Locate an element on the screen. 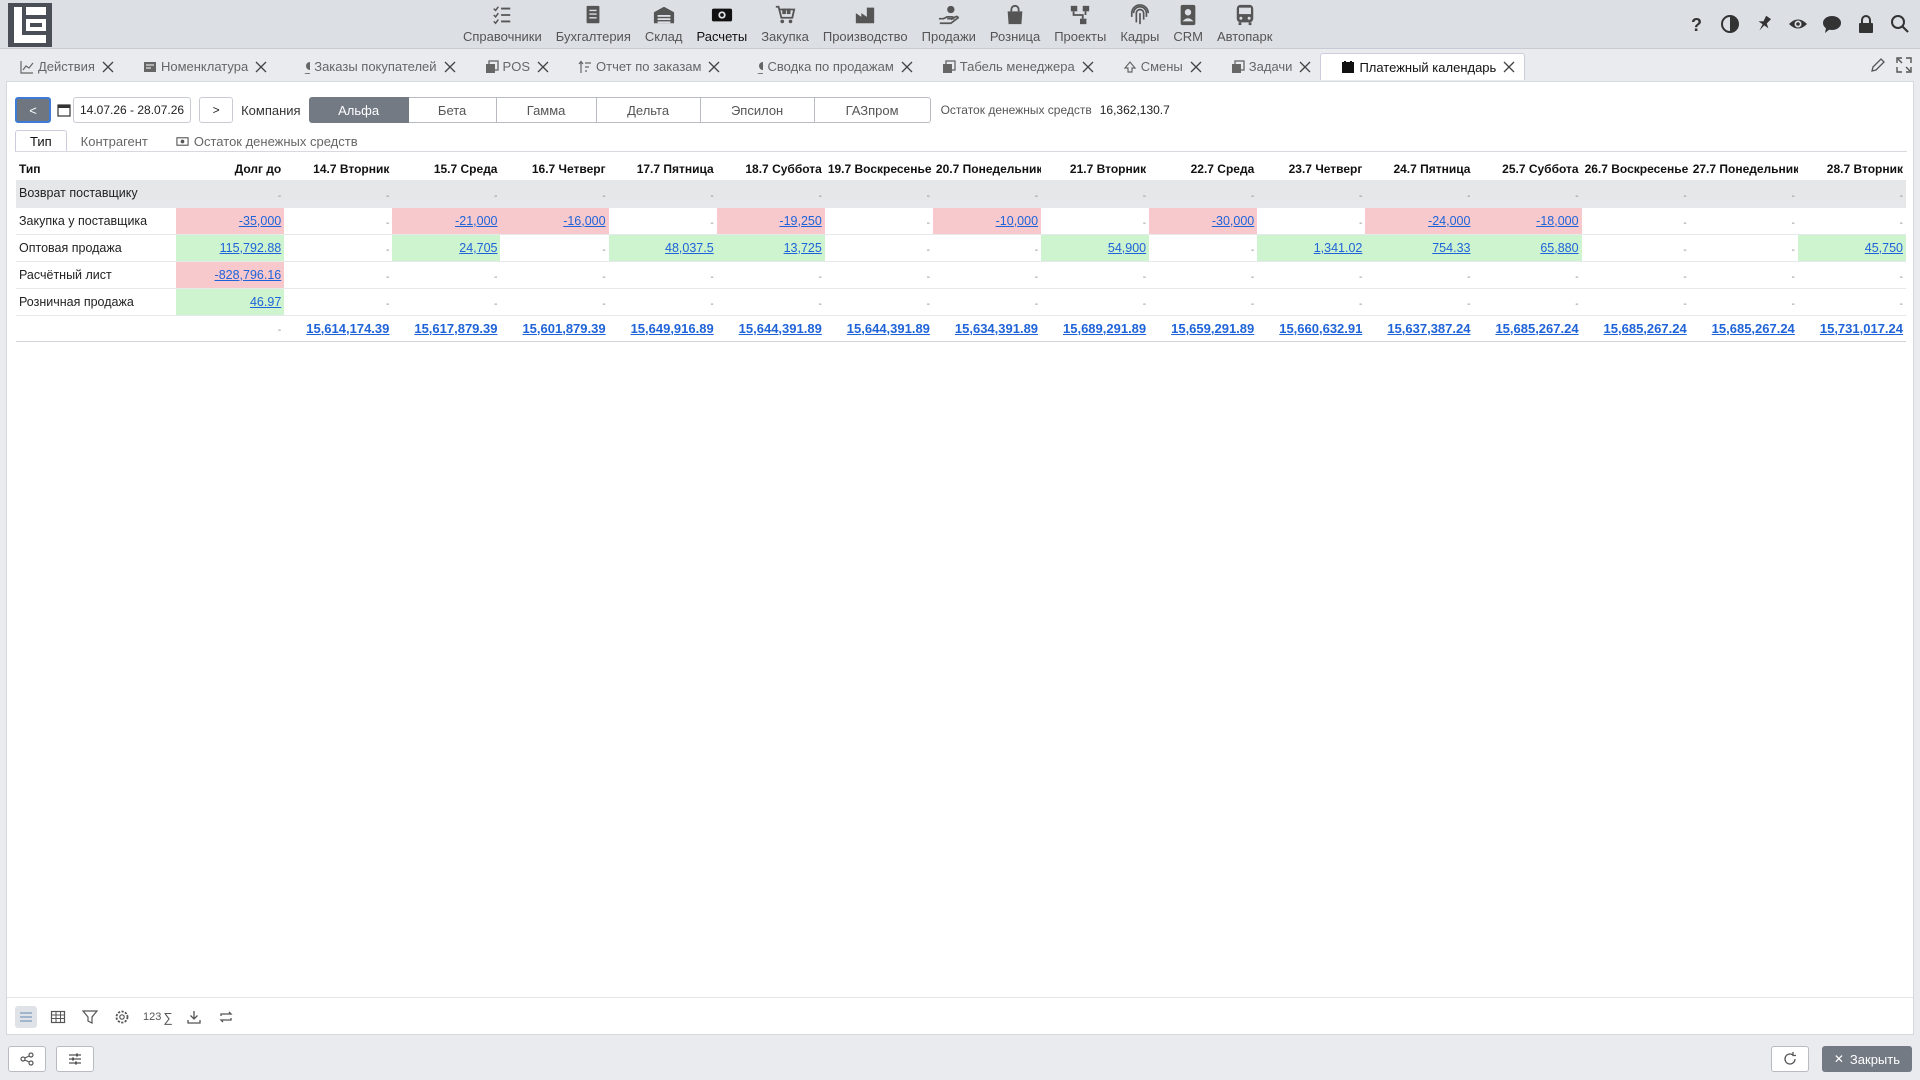  column-header: 28.7 Вторник is located at coordinates (1852, 169).